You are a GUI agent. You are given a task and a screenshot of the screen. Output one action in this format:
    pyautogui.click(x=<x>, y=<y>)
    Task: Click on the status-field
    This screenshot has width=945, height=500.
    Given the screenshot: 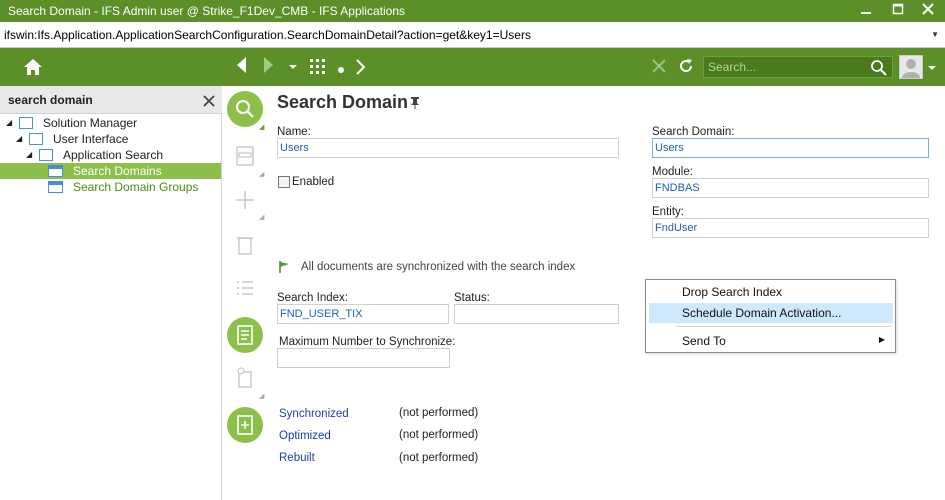 What is the action you would take?
    pyautogui.click(x=536, y=314)
    